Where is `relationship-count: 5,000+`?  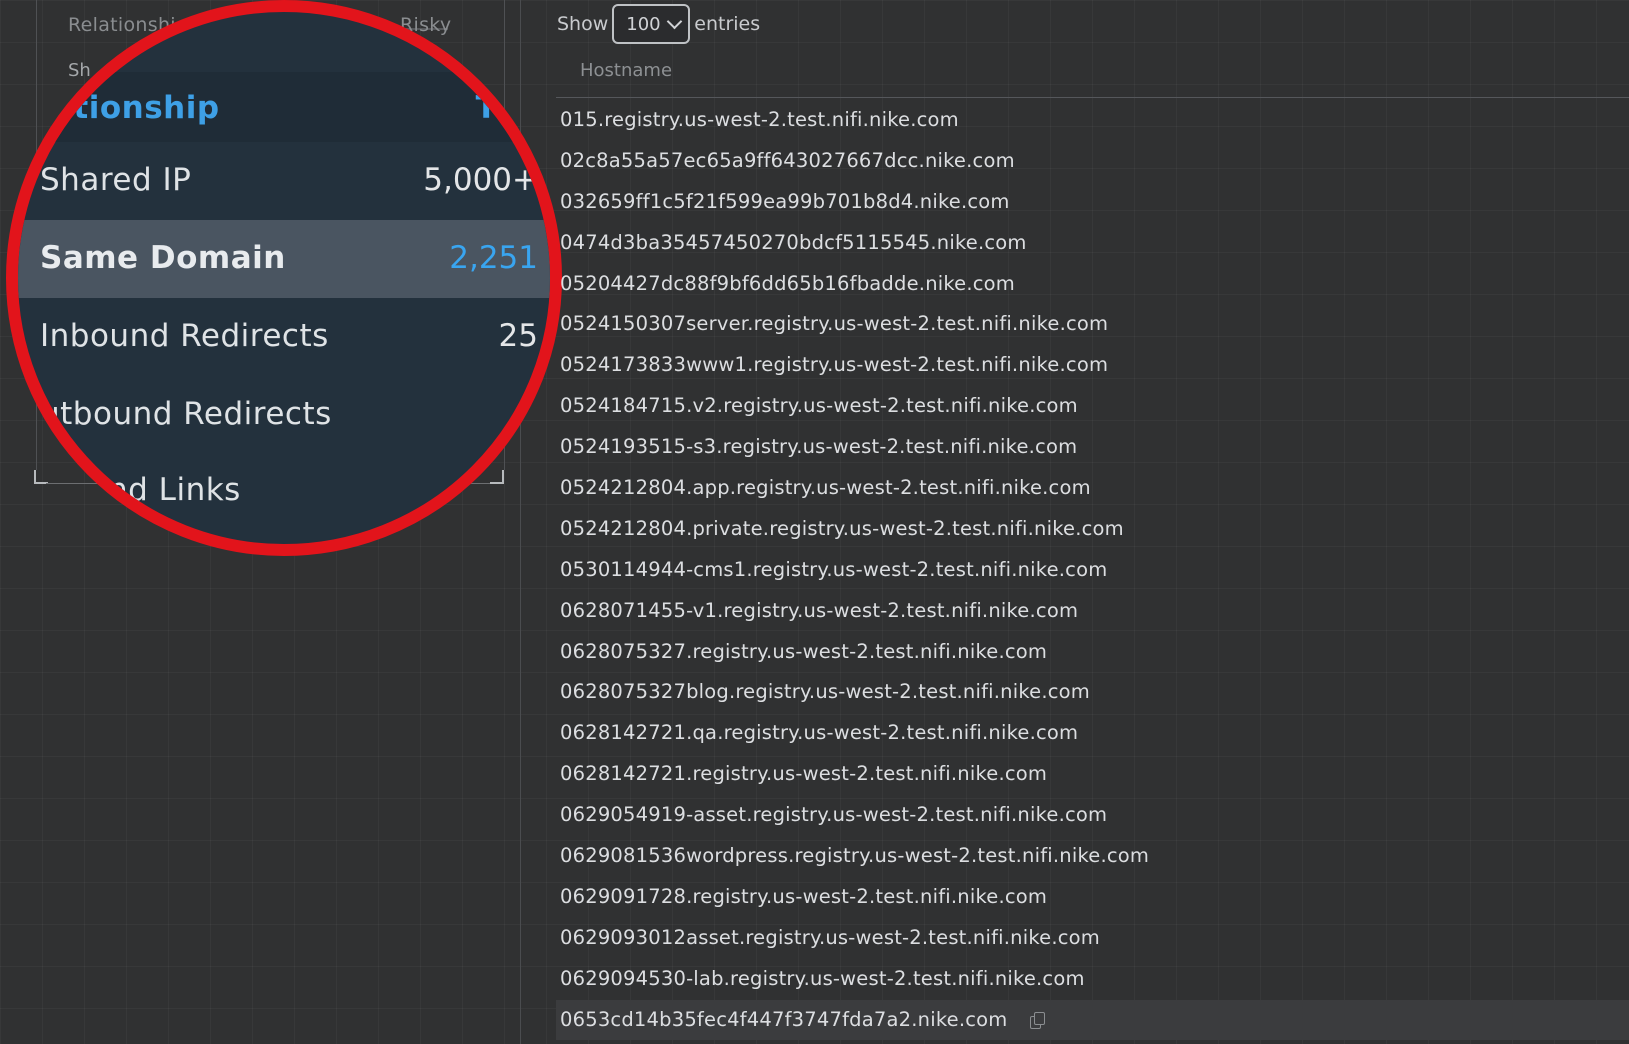
relationship-count: 5,000+ is located at coordinates (480, 180).